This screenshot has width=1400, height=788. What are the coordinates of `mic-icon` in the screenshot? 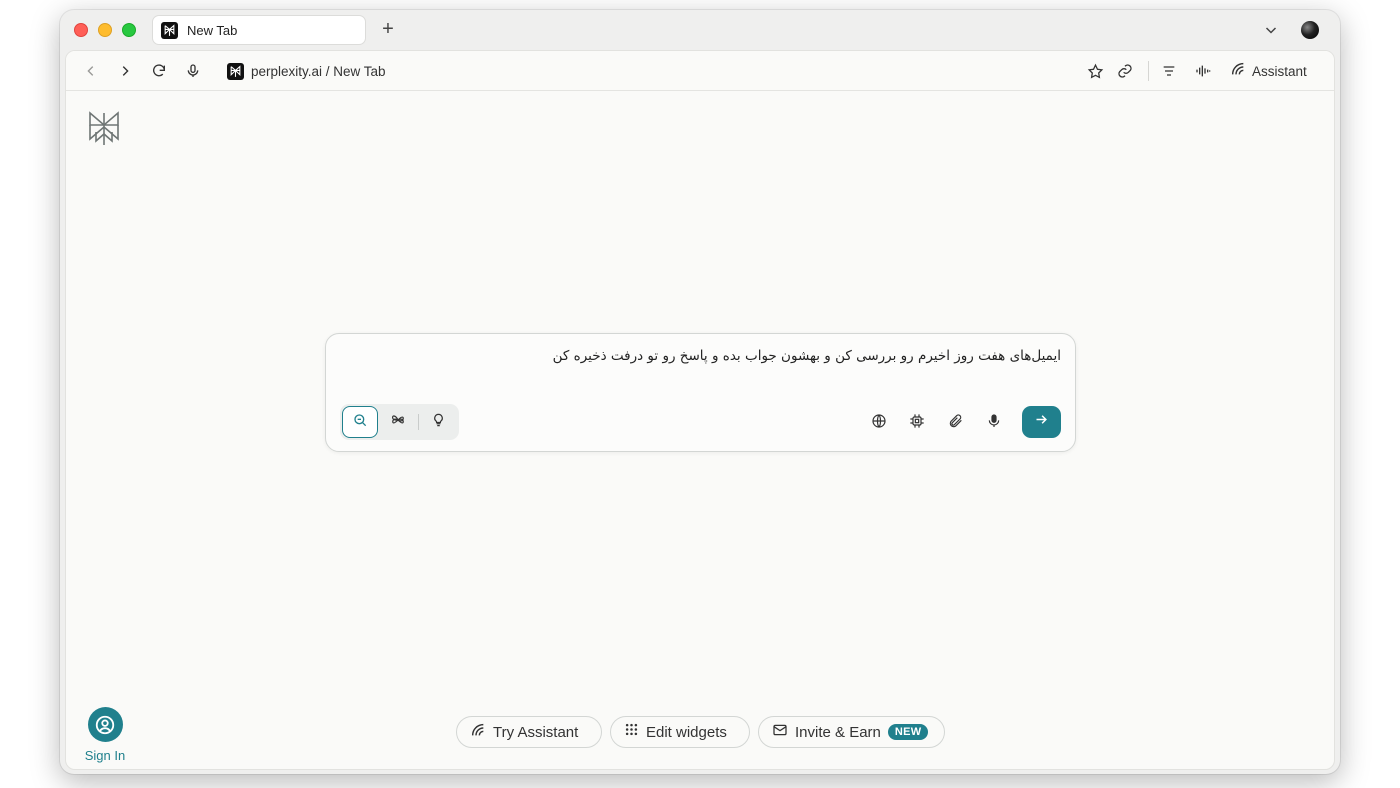 It's located at (994, 421).